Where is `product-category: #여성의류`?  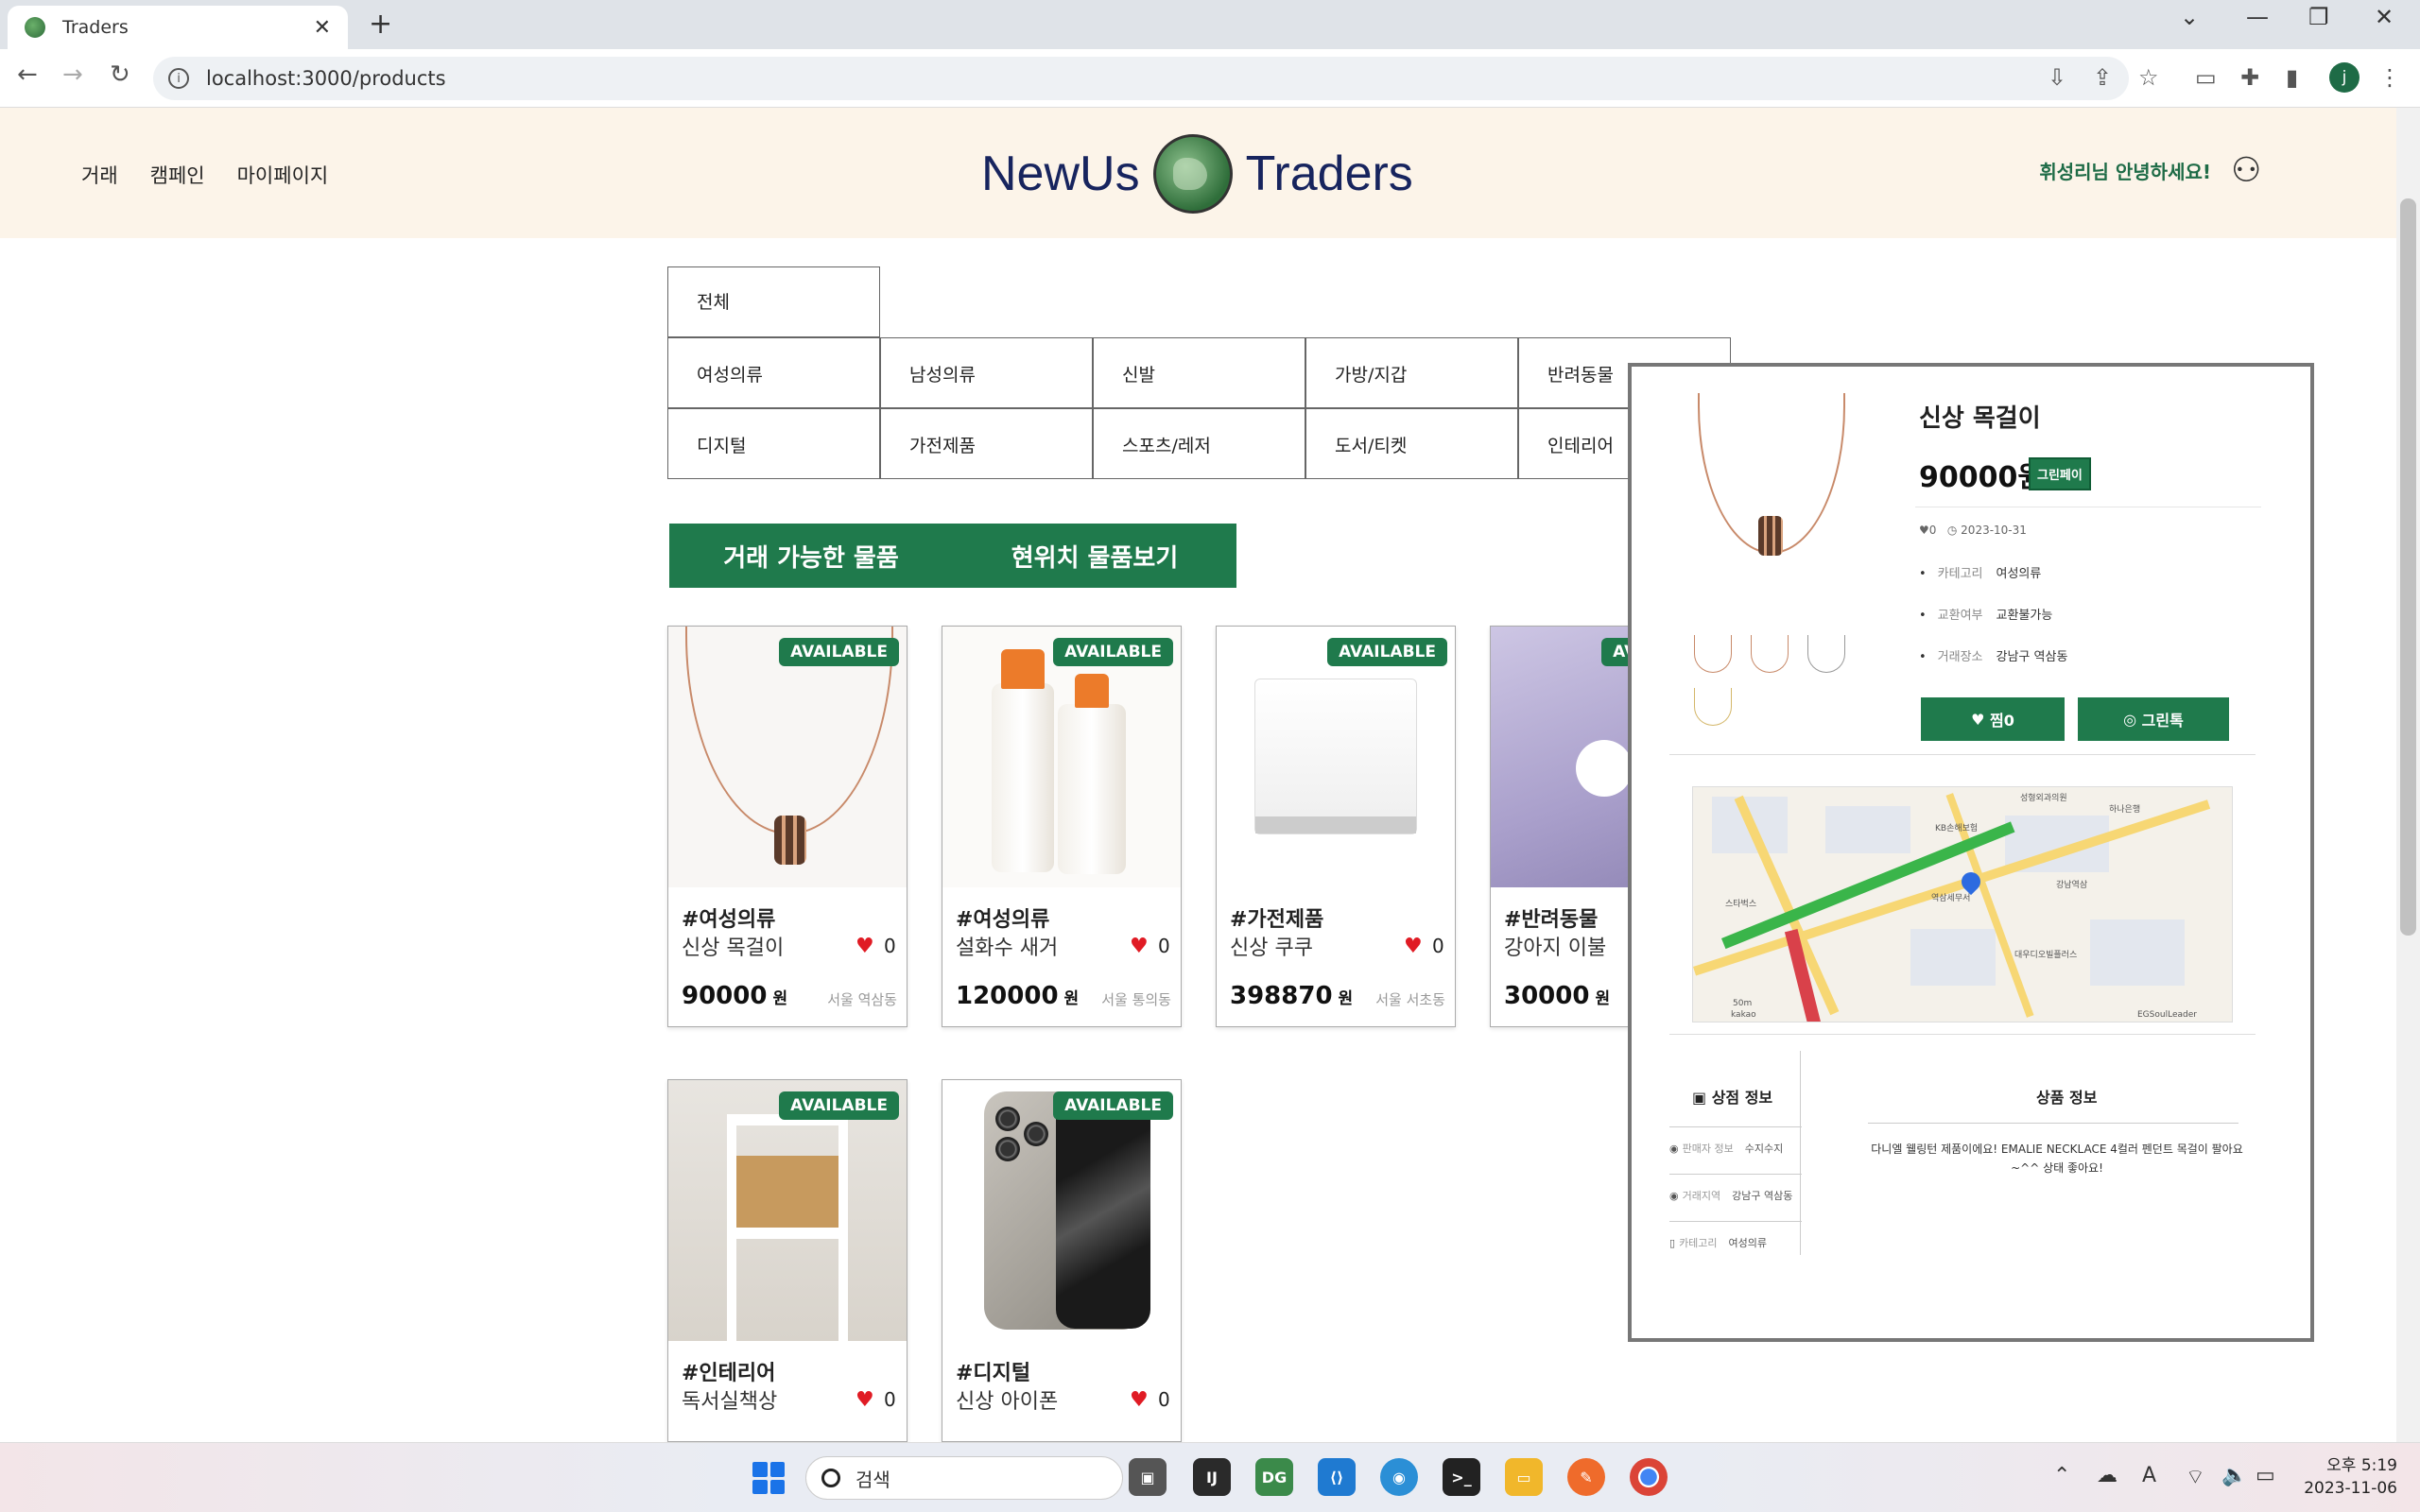
product-category: #여성의류 is located at coordinates (729, 920).